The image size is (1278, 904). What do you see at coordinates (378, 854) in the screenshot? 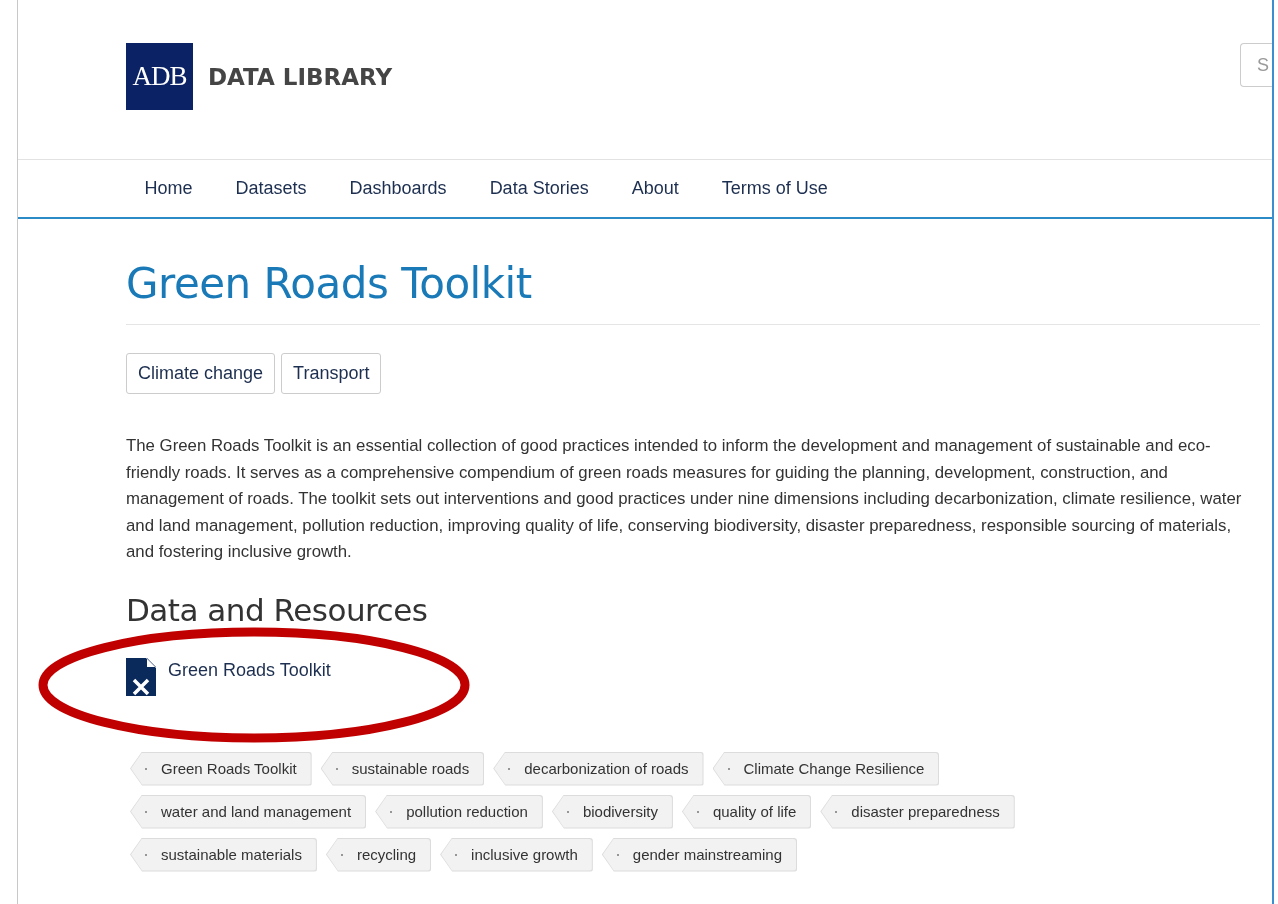
I see `tag-link: recycling` at bounding box center [378, 854].